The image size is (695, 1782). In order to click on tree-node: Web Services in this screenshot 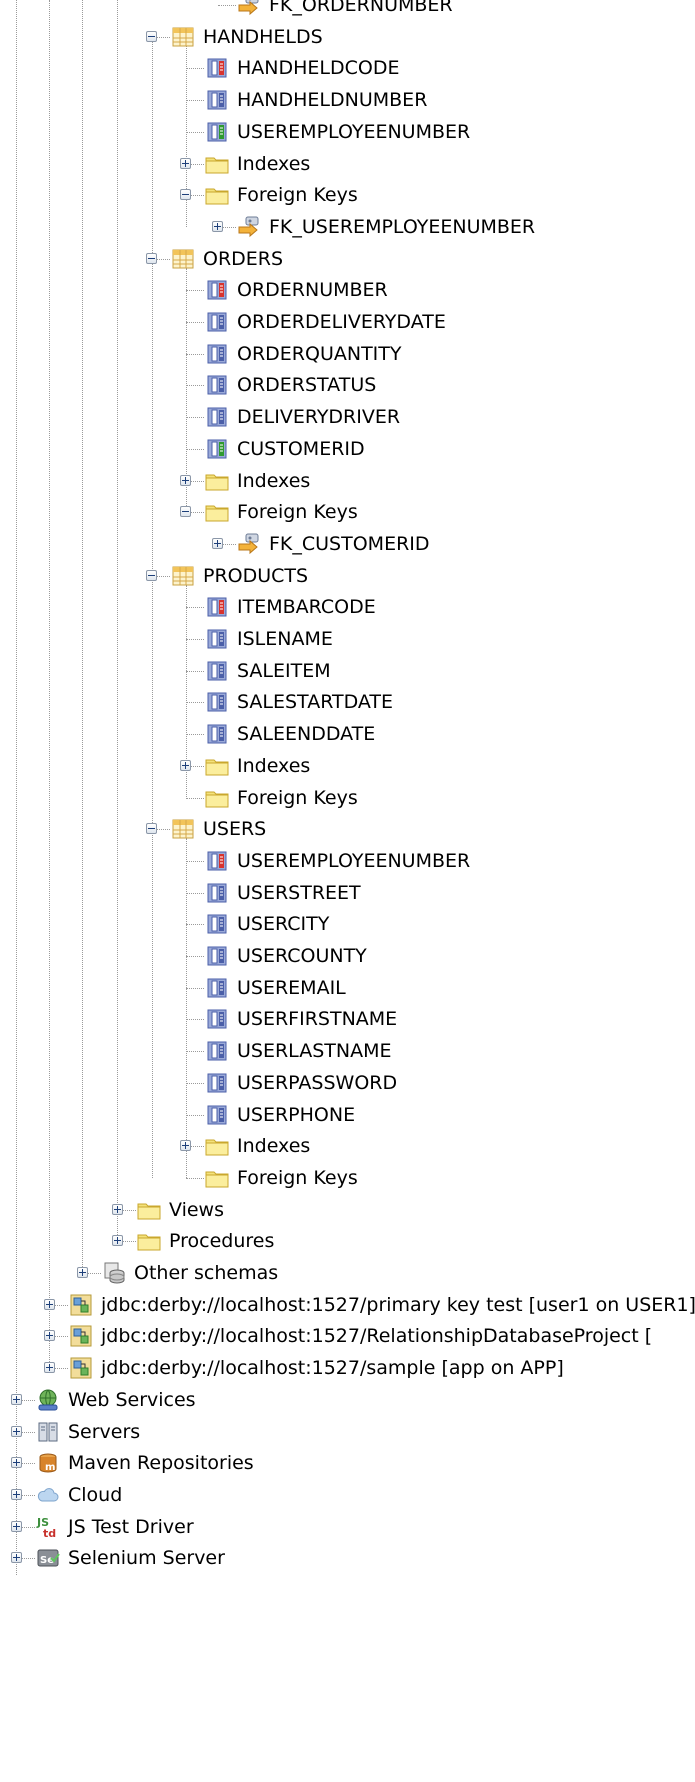, I will do `click(347, 1400)`.